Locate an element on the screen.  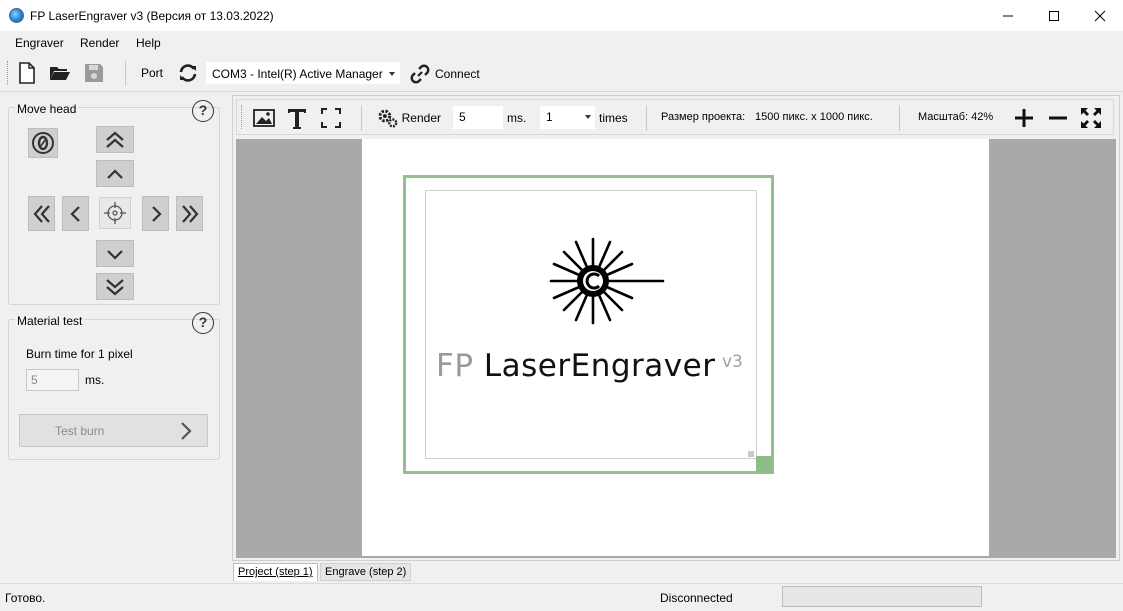
render-label: Render is located at coordinates (421, 118).